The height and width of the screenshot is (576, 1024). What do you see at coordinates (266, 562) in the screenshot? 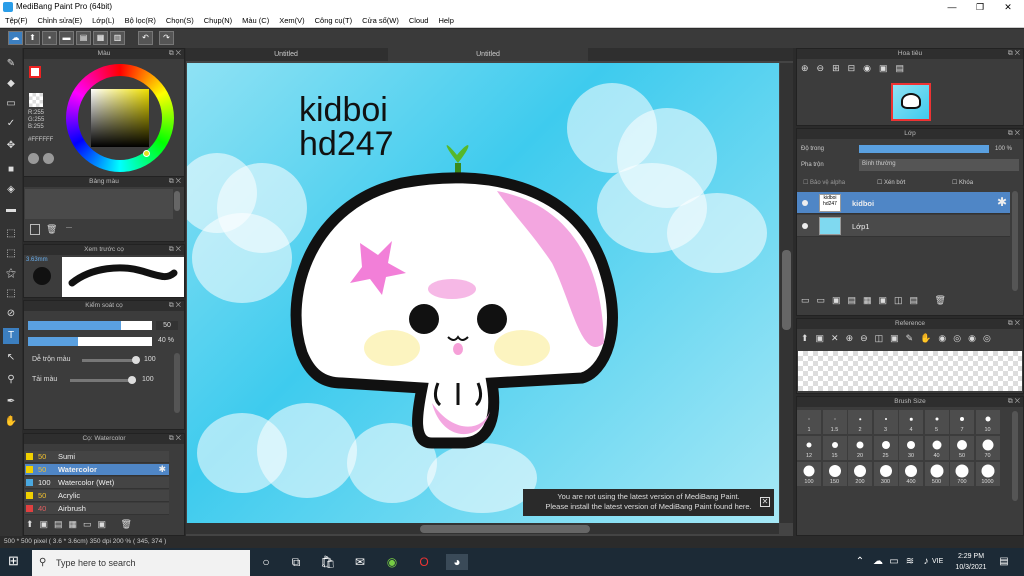
I see `cortana-icon: ○` at bounding box center [266, 562].